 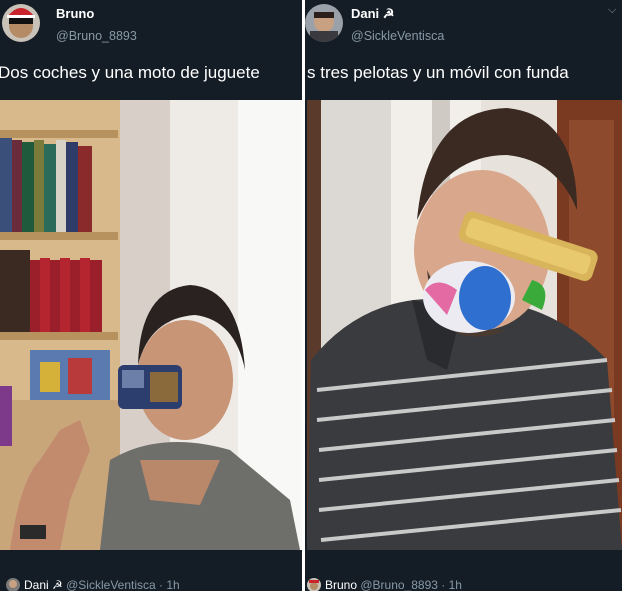 What do you see at coordinates (372, 14) in the screenshot?
I see `display-name: Dani ☭` at bounding box center [372, 14].